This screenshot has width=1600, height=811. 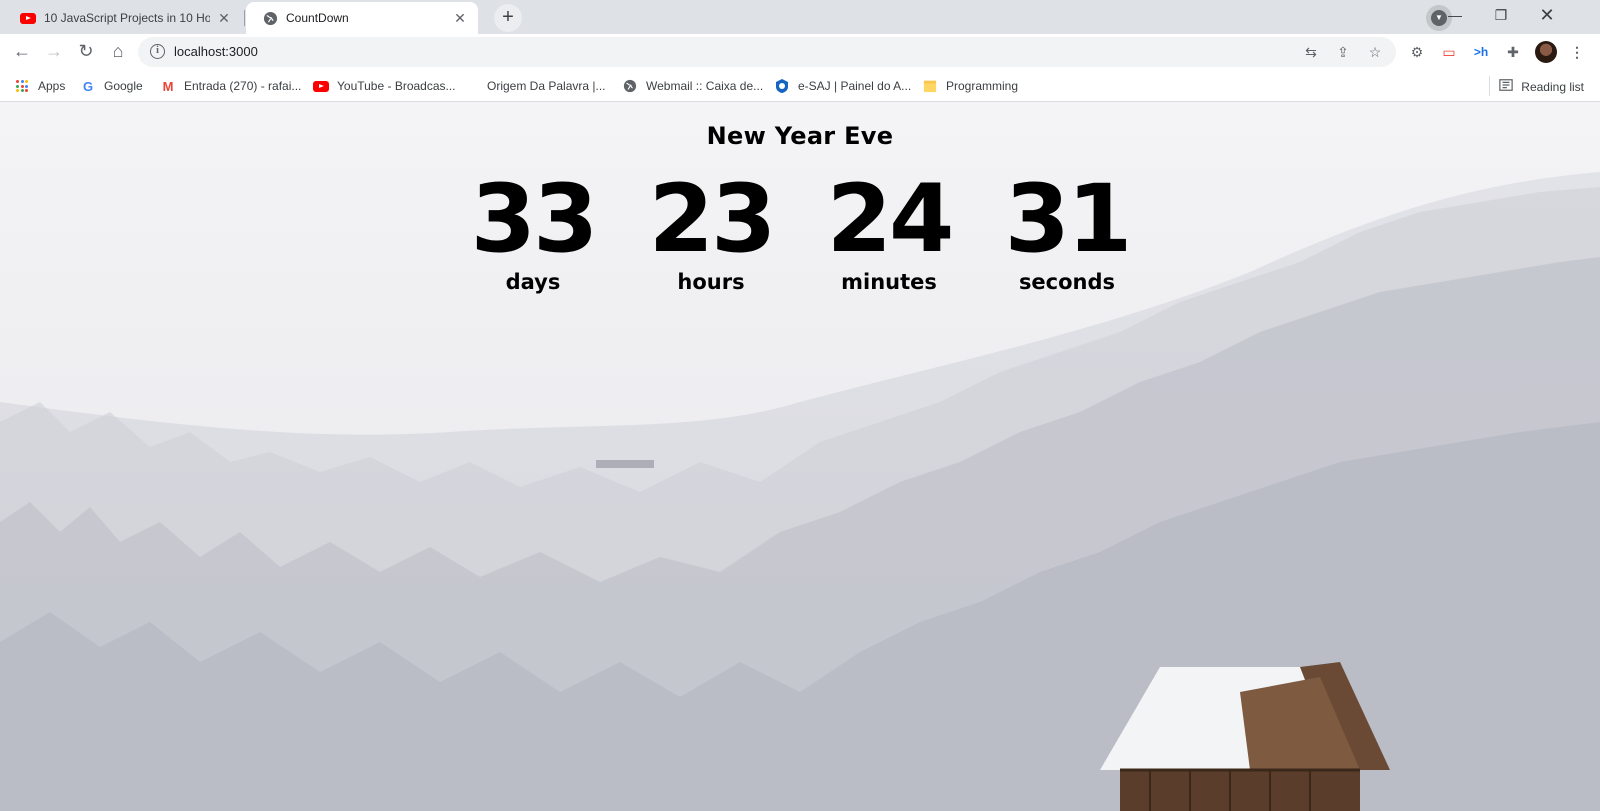 I want to click on tab-separator, so click(x=244, y=18).